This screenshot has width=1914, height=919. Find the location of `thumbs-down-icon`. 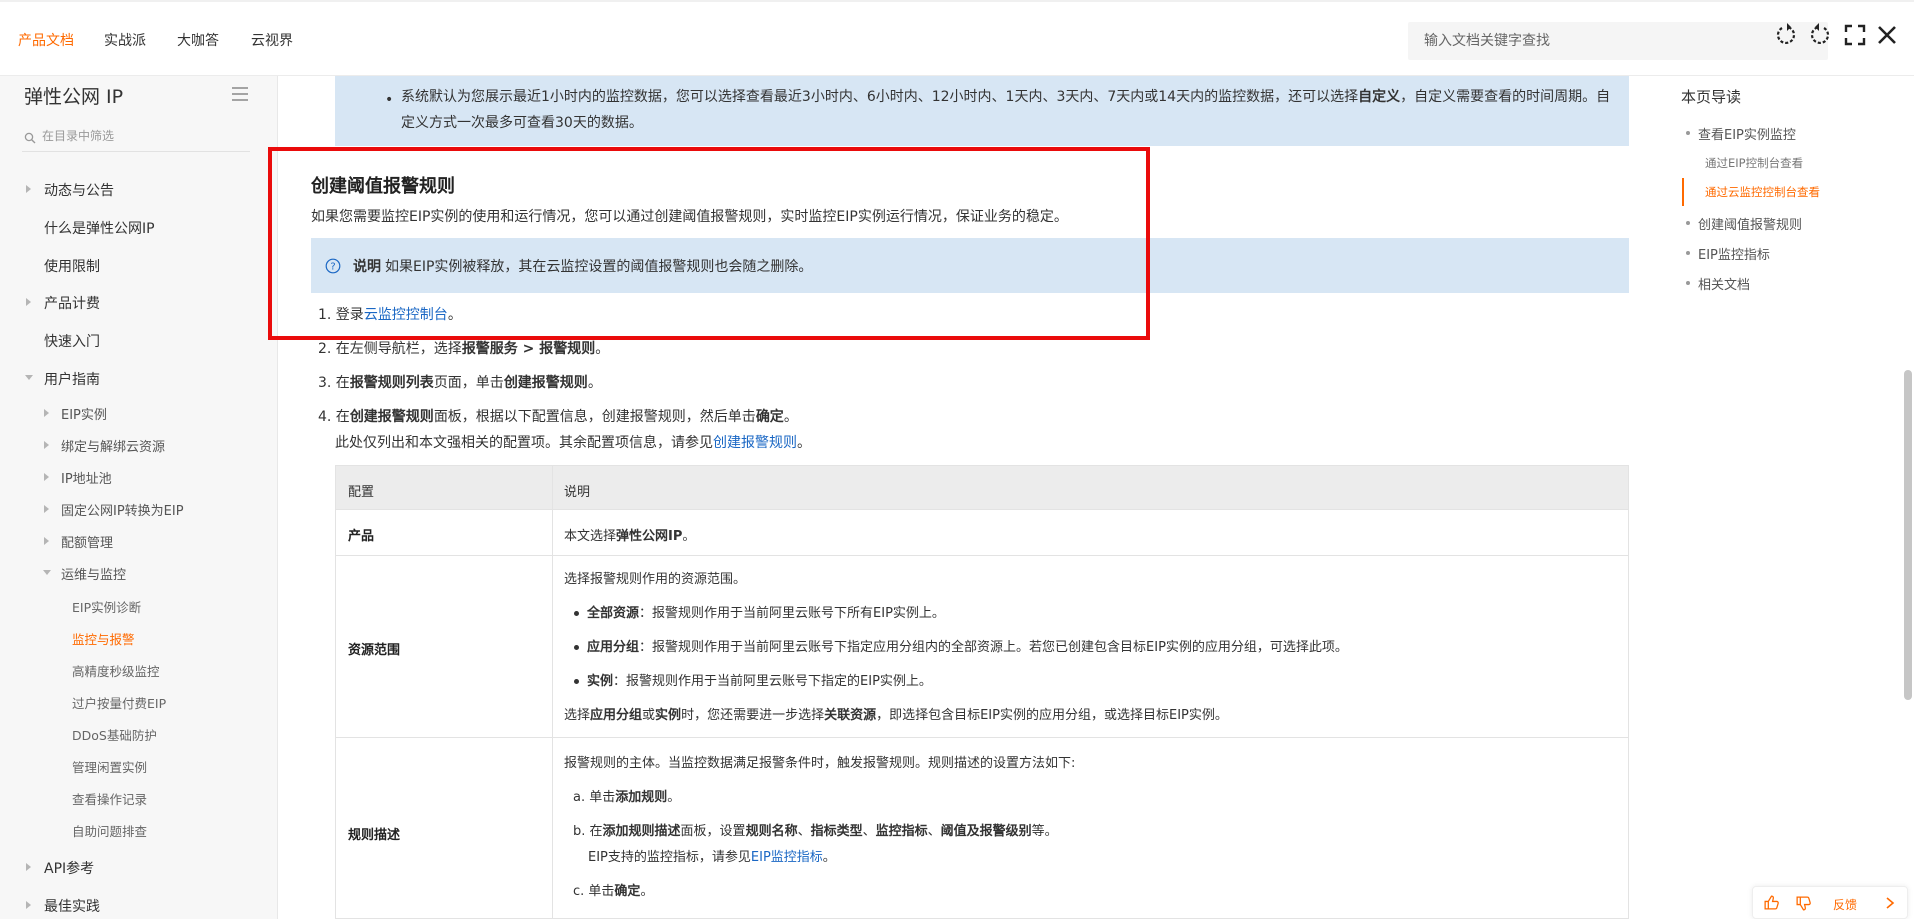

thumbs-down-icon is located at coordinates (1803, 905).